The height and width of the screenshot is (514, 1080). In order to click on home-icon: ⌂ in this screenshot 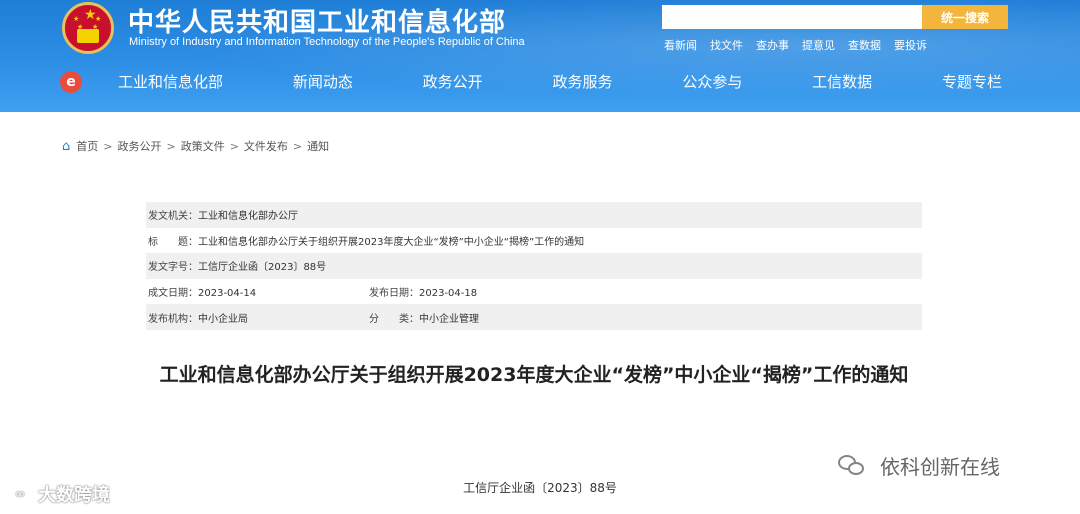, I will do `click(66, 146)`.